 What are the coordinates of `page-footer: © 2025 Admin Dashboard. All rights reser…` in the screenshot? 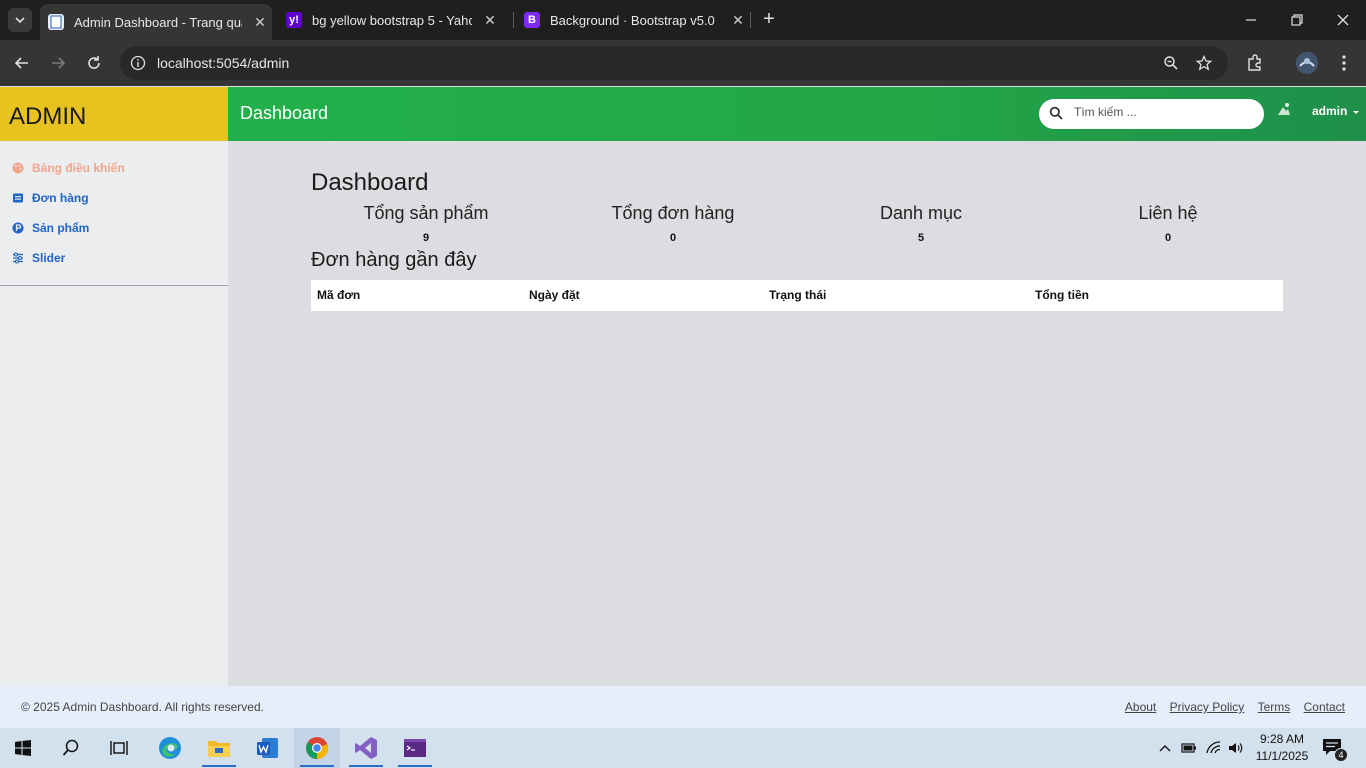 It's located at (683, 707).